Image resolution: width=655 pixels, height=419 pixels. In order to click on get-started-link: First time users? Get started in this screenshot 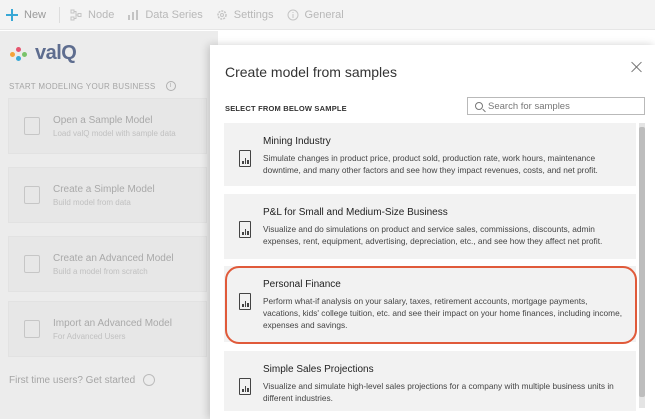, I will do `click(82, 380)`.